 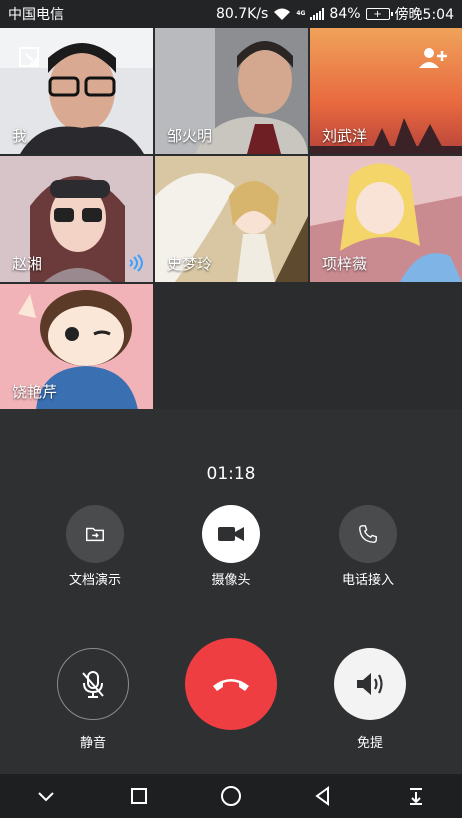 I want to click on call-timer: 01:18, so click(x=231, y=474).